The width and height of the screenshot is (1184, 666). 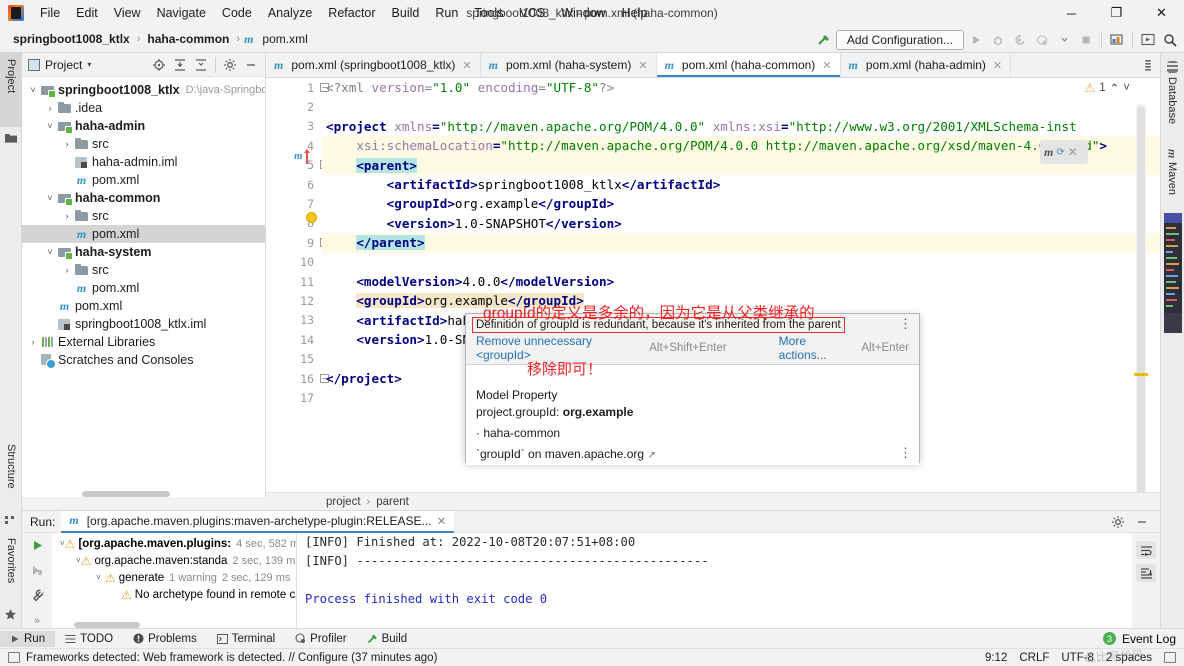 What do you see at coordinates (143, 162) in the screenshot?
I see `project-tree-row: >haha-admin.iml` at bounding box center [143, 162].